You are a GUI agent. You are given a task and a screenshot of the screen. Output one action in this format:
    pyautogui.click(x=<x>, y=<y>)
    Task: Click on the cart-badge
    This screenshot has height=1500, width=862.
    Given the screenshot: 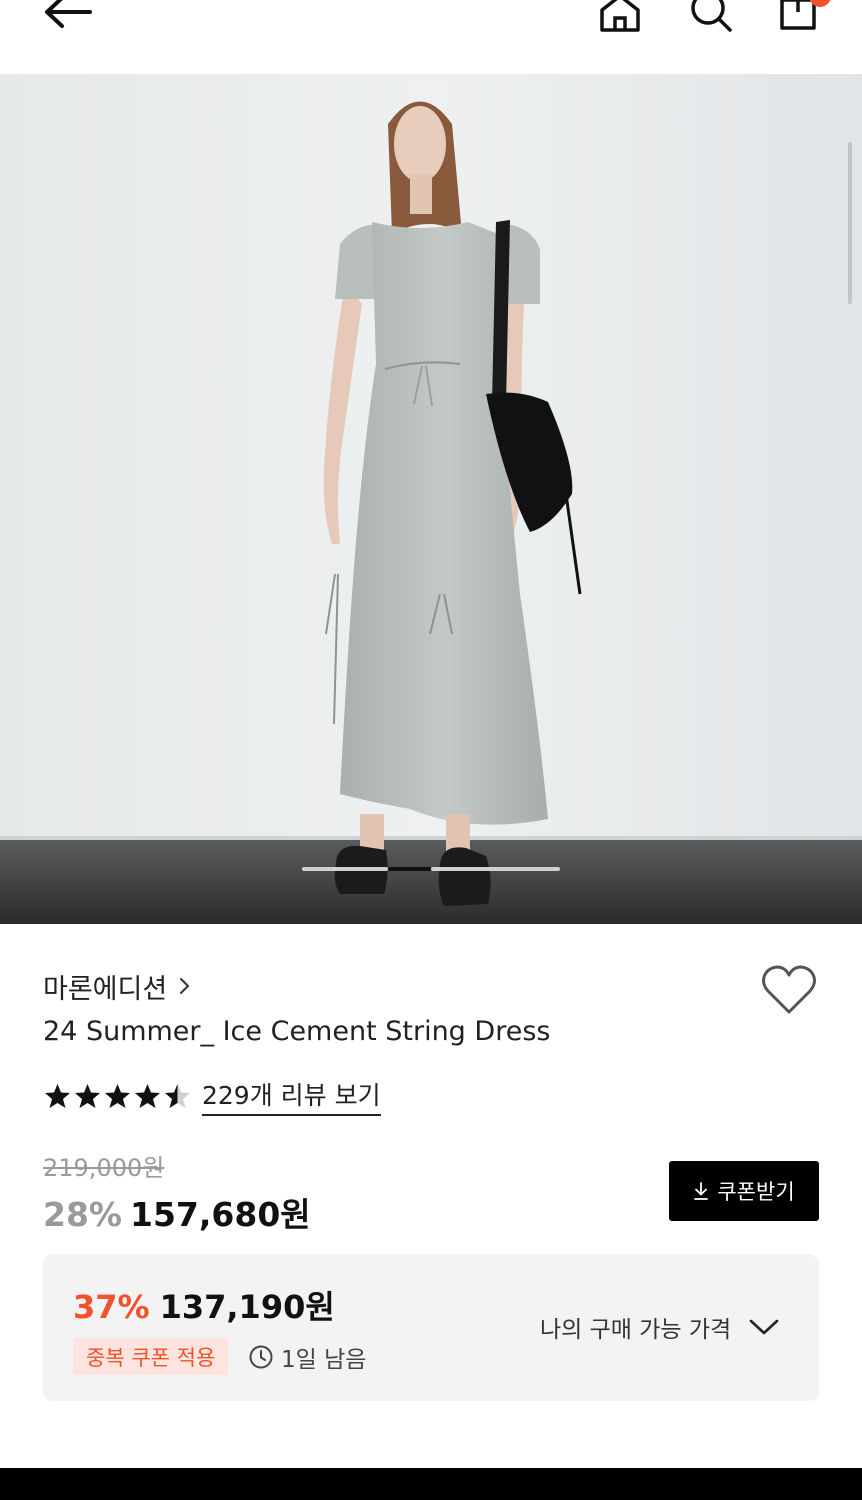 What is the action you would take?
    pyautogui.click(x=819, y=3)
    